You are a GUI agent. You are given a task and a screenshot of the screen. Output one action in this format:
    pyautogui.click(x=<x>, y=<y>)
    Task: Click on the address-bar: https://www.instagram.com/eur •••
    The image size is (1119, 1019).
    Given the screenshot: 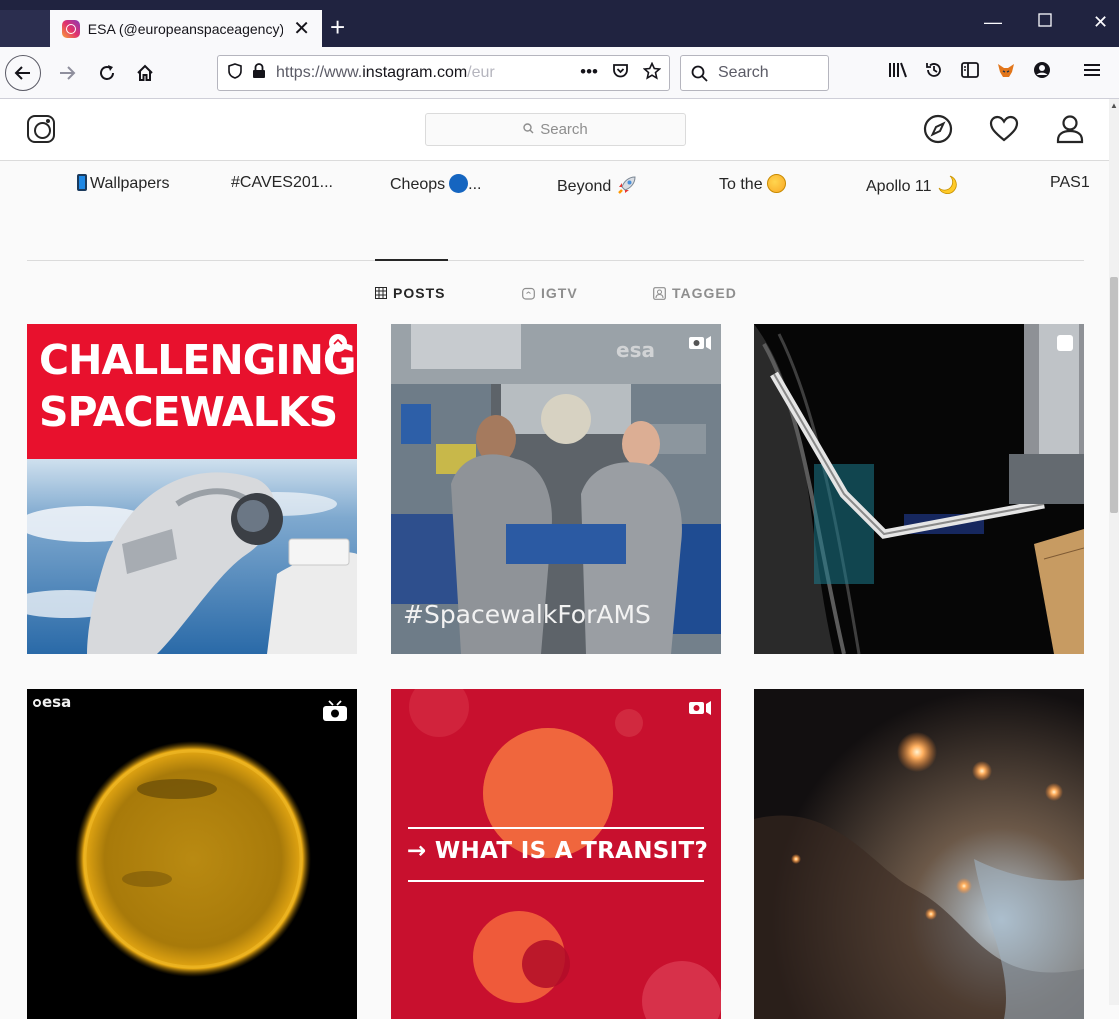 What is the action you would take?
    pyautogui.click(x=443, y=73)
    